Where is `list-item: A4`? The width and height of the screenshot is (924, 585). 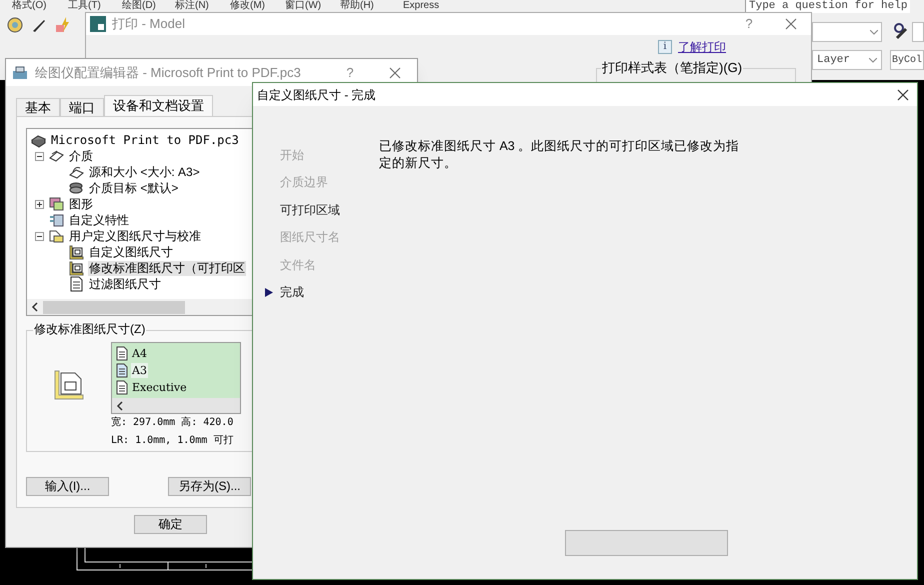
list-item: A4 is located at coordinates (139, 353).